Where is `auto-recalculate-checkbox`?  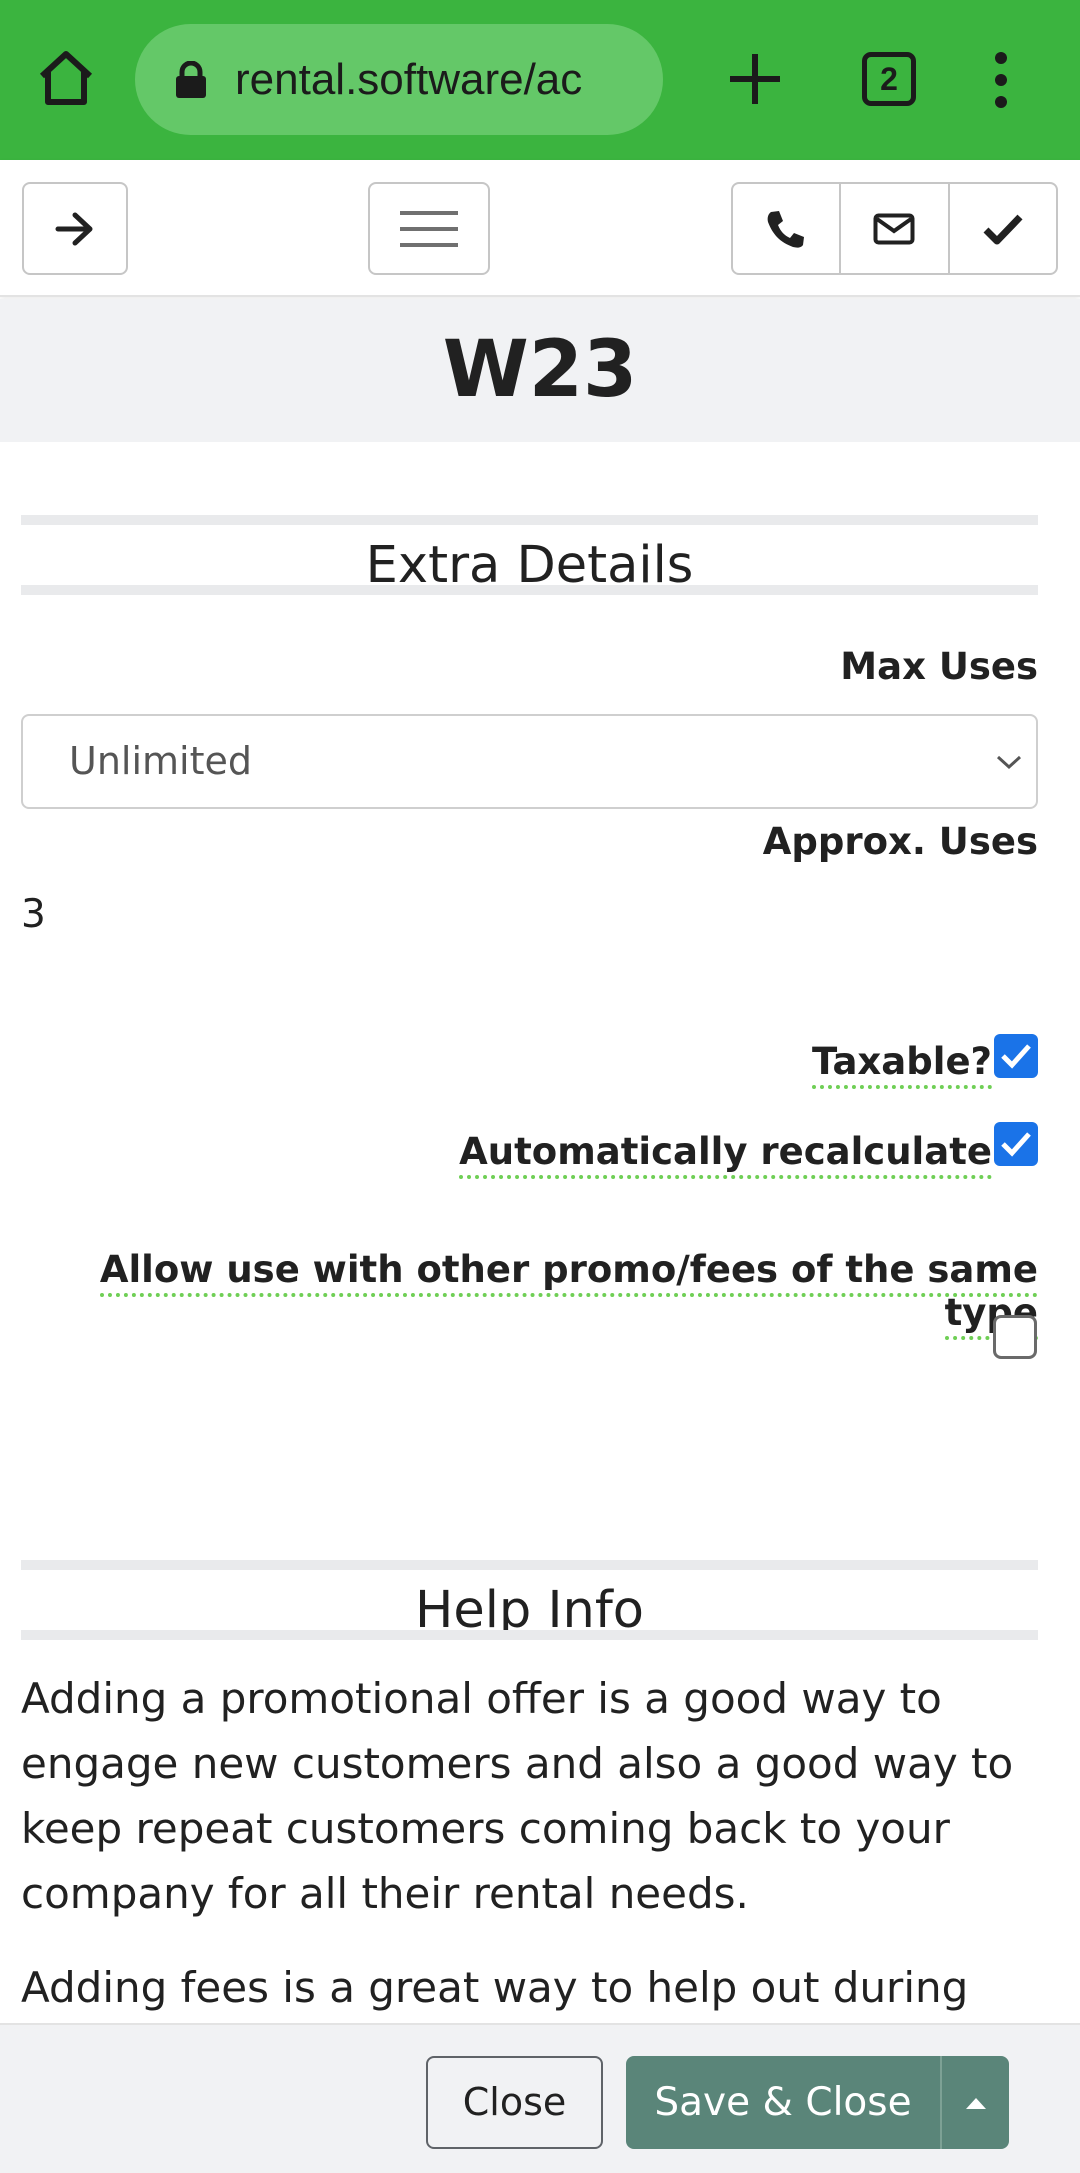
auto-recalculate-checkbox is located at coordinates (1016, 1144).